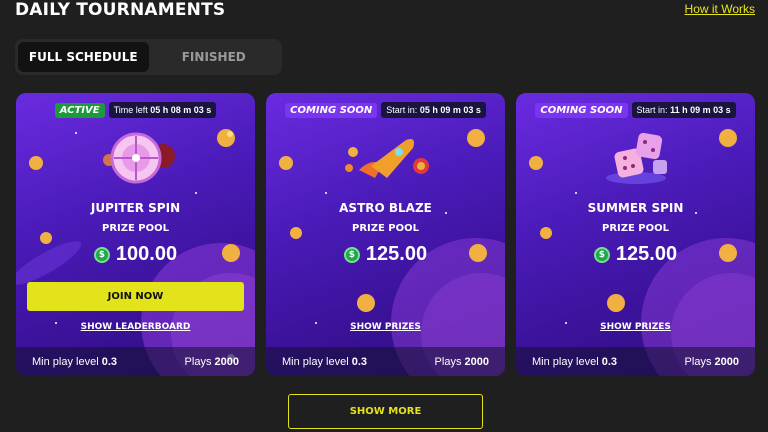 Image resolution: width=768 pixels, height=432 pixels. I want to click on prize-pool: $ 100.00, so click(135, 254).